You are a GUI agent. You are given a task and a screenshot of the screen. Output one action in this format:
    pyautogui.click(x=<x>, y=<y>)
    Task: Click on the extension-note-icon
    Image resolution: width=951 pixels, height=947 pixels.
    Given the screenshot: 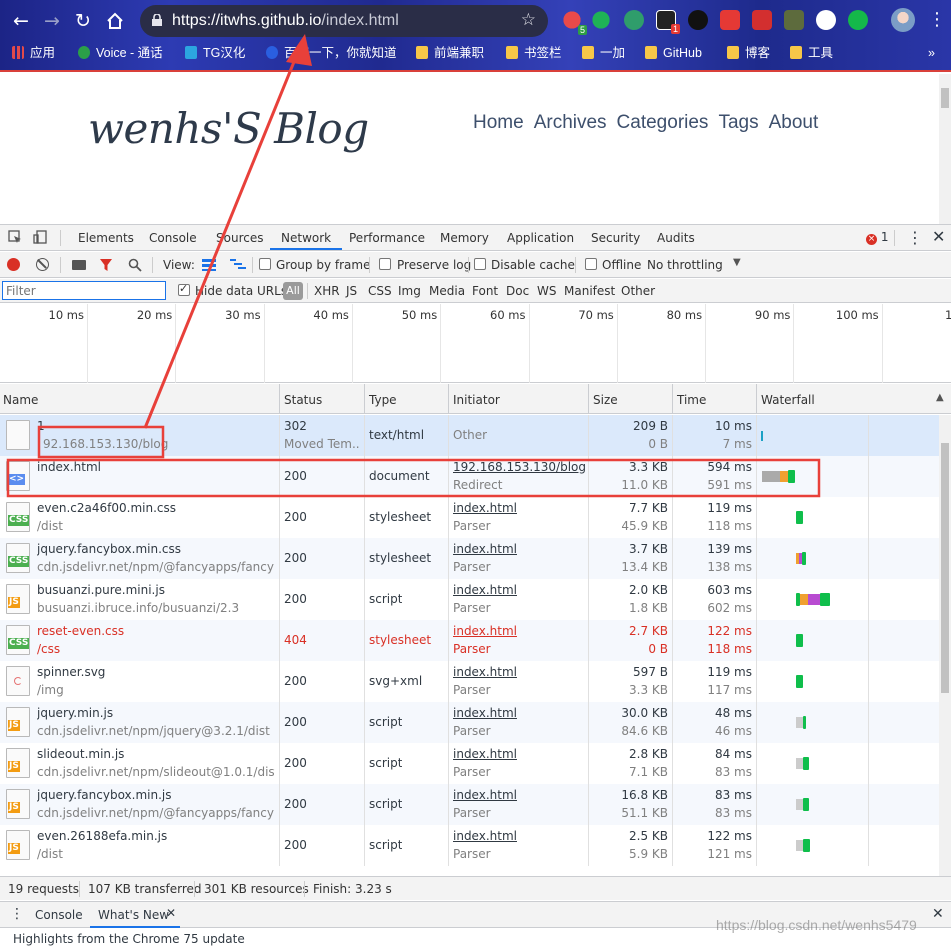 What is the action you would take?
    pyautogui.click(x=762, y=20)
    